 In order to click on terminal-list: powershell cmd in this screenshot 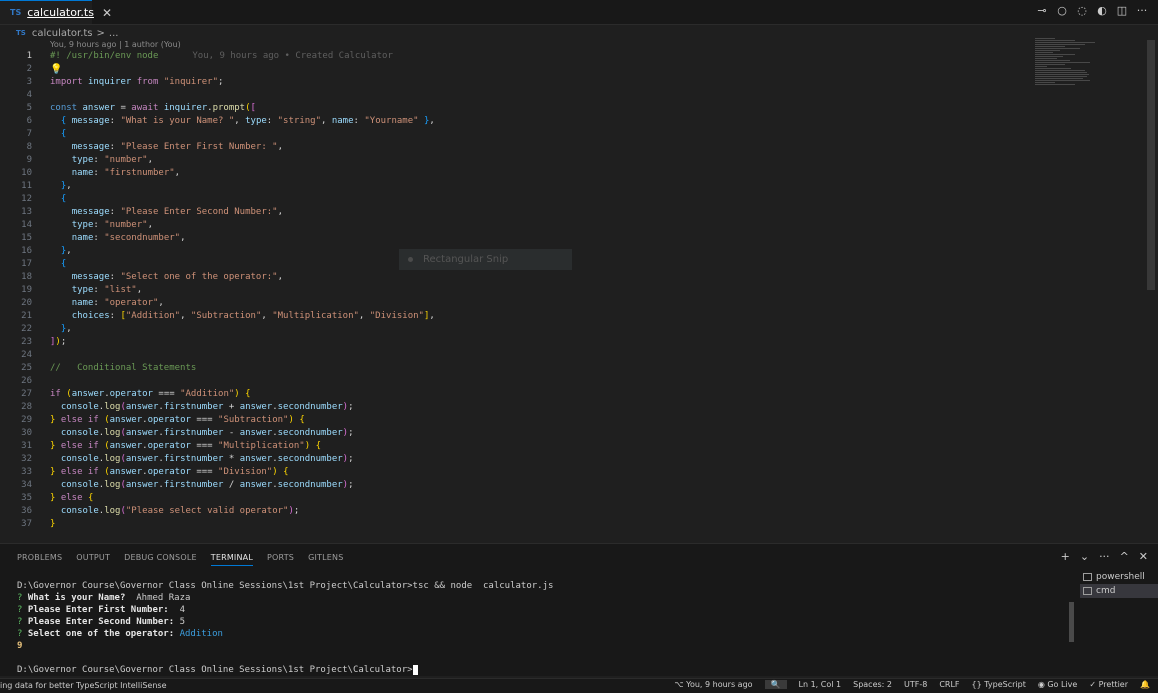, I will do `click(1119, 584)`.